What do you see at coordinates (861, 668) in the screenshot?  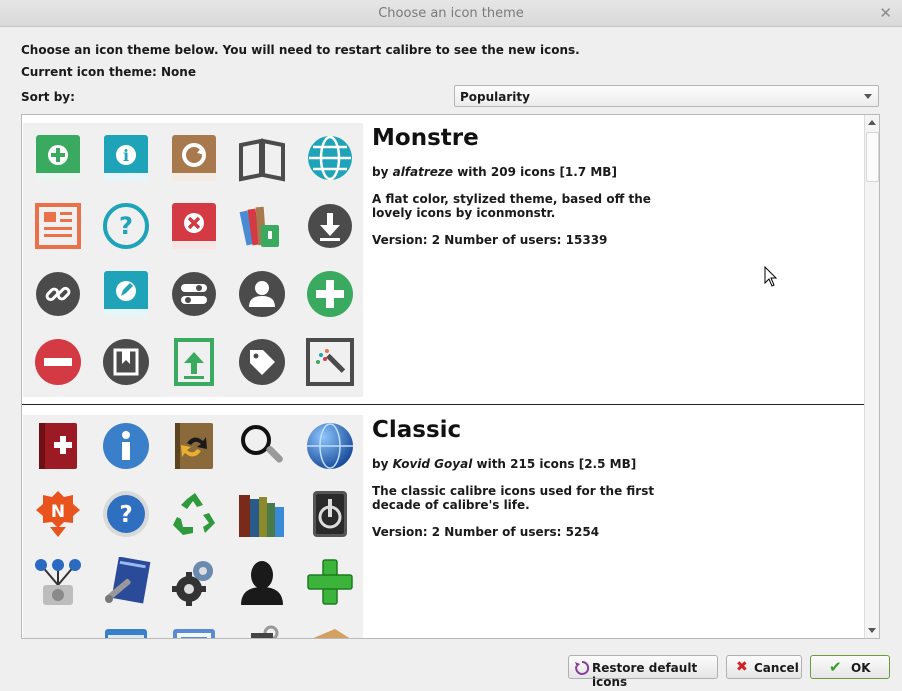 I see `ok-button-label: OK` at bounding box center [861, 668].